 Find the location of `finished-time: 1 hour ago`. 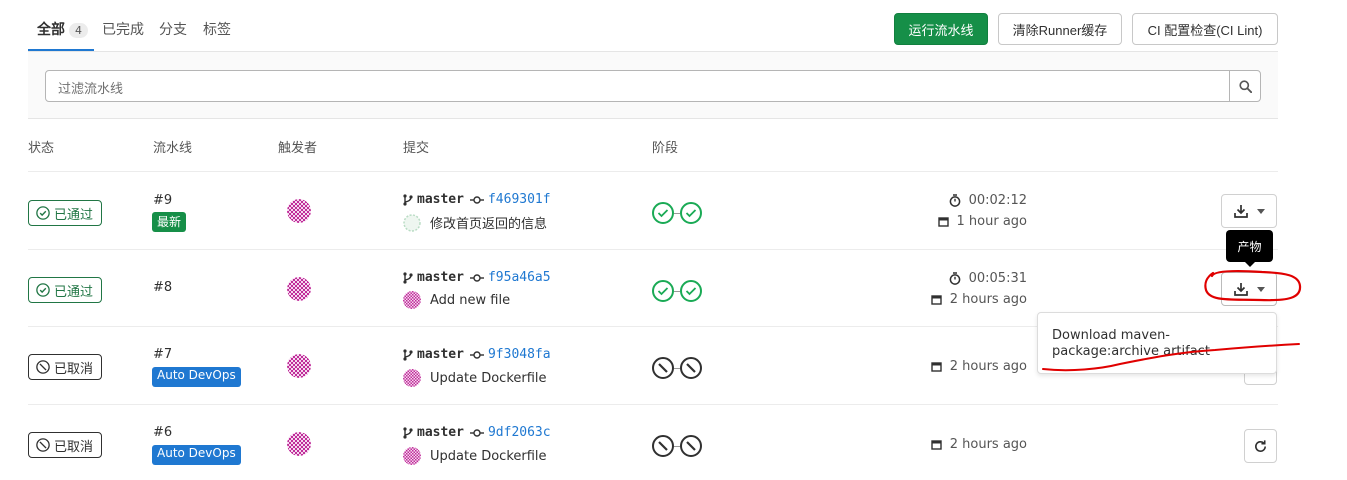

finished-time: 1 hour ago is located at coordinates (991, 221).